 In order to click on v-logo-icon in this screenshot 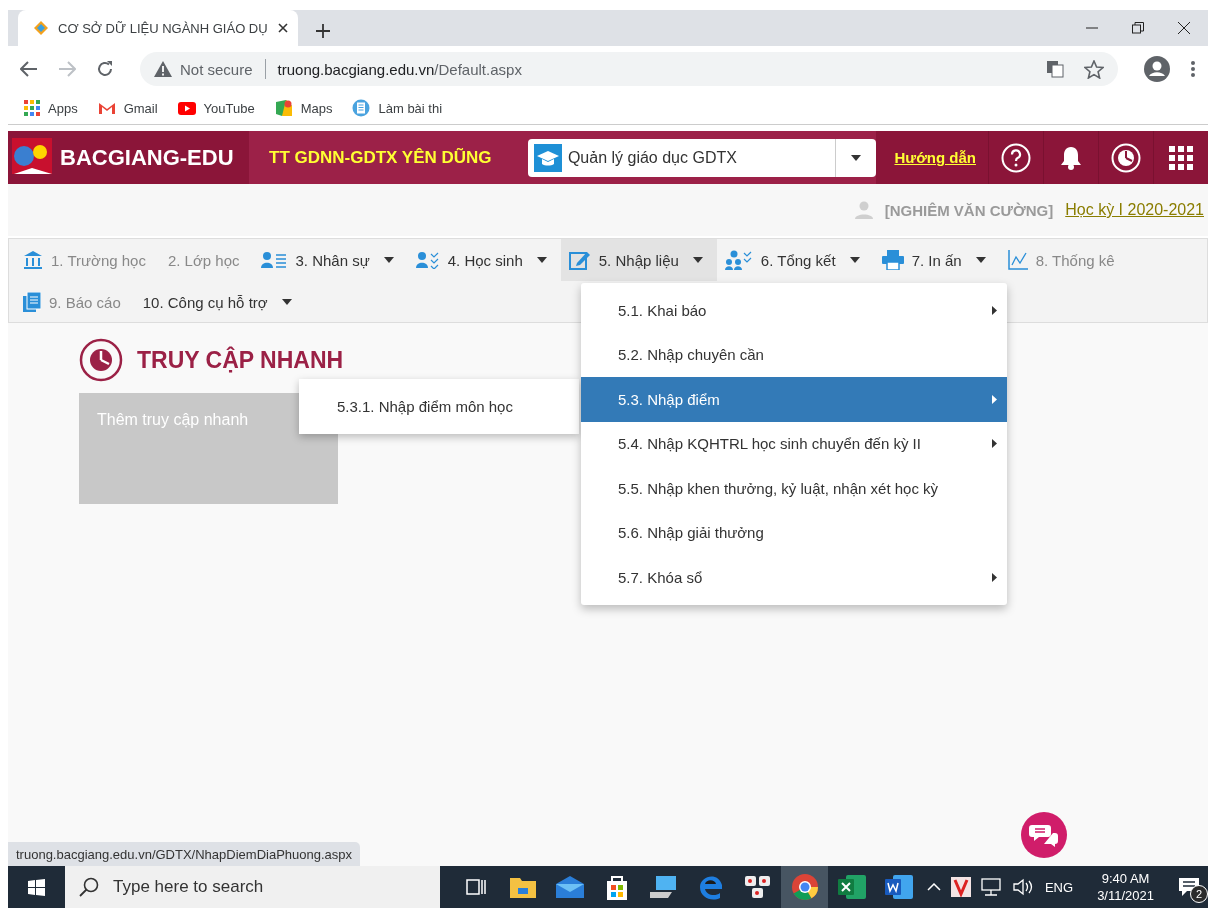, I will do `click(960, 887)`.